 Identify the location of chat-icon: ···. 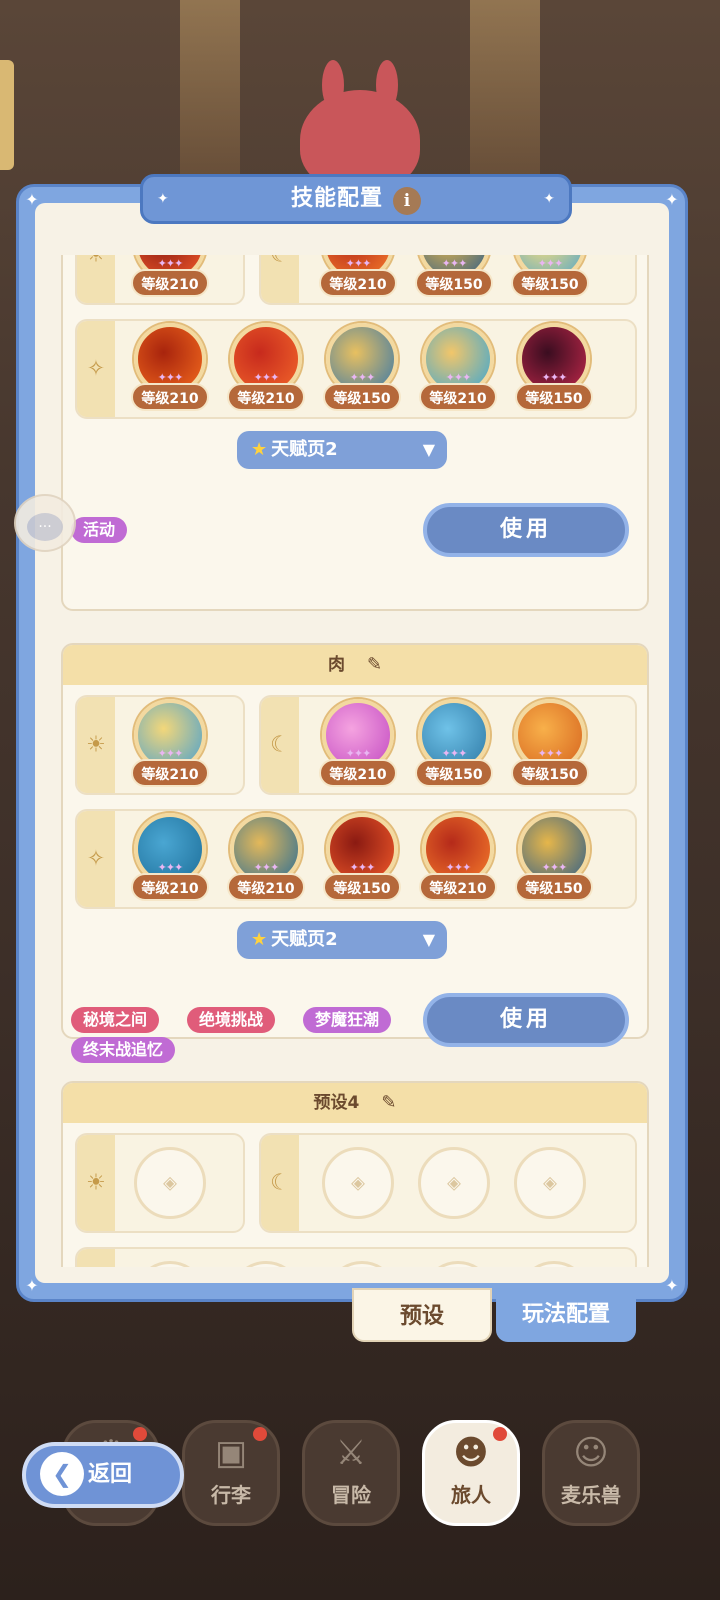
(45, 527).